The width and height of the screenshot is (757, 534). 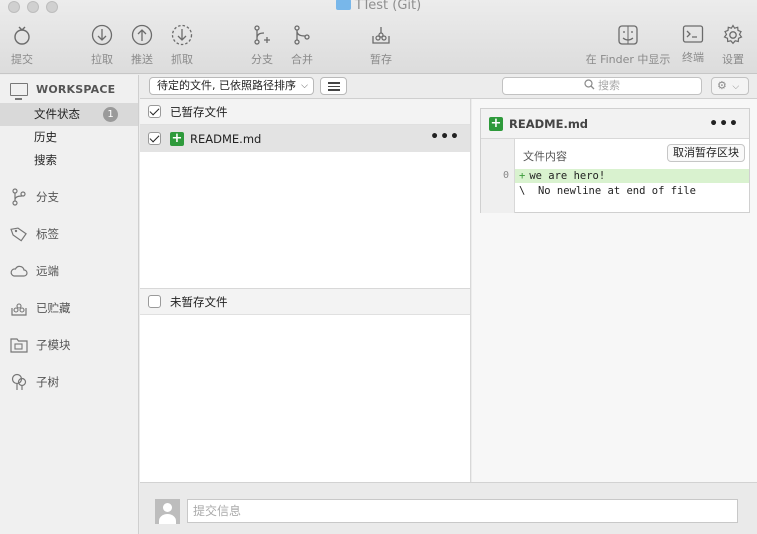 I want to click on line-number-gutter, so click(x=498, y=176).